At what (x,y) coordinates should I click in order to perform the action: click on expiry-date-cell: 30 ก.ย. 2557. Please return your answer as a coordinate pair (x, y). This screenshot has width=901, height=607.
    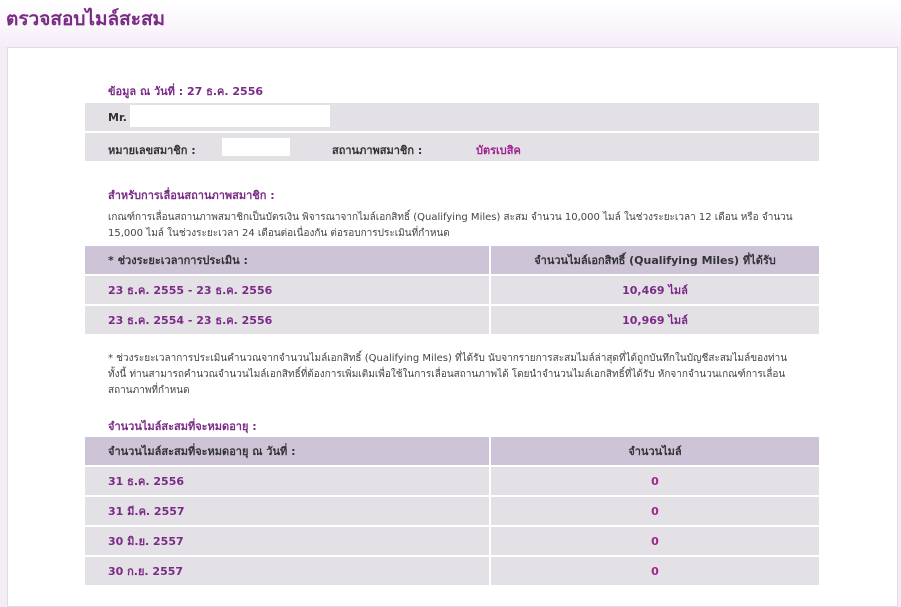
    Looking at the image, I should click on (288, 570).